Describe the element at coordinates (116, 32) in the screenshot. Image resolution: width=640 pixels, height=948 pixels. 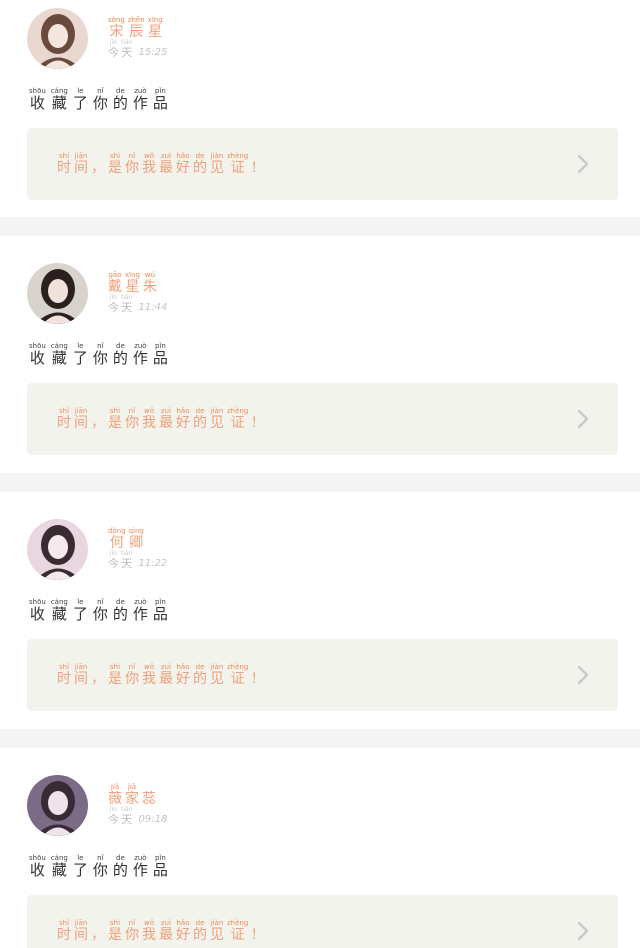
I see `hanzi: 宋` at that location.